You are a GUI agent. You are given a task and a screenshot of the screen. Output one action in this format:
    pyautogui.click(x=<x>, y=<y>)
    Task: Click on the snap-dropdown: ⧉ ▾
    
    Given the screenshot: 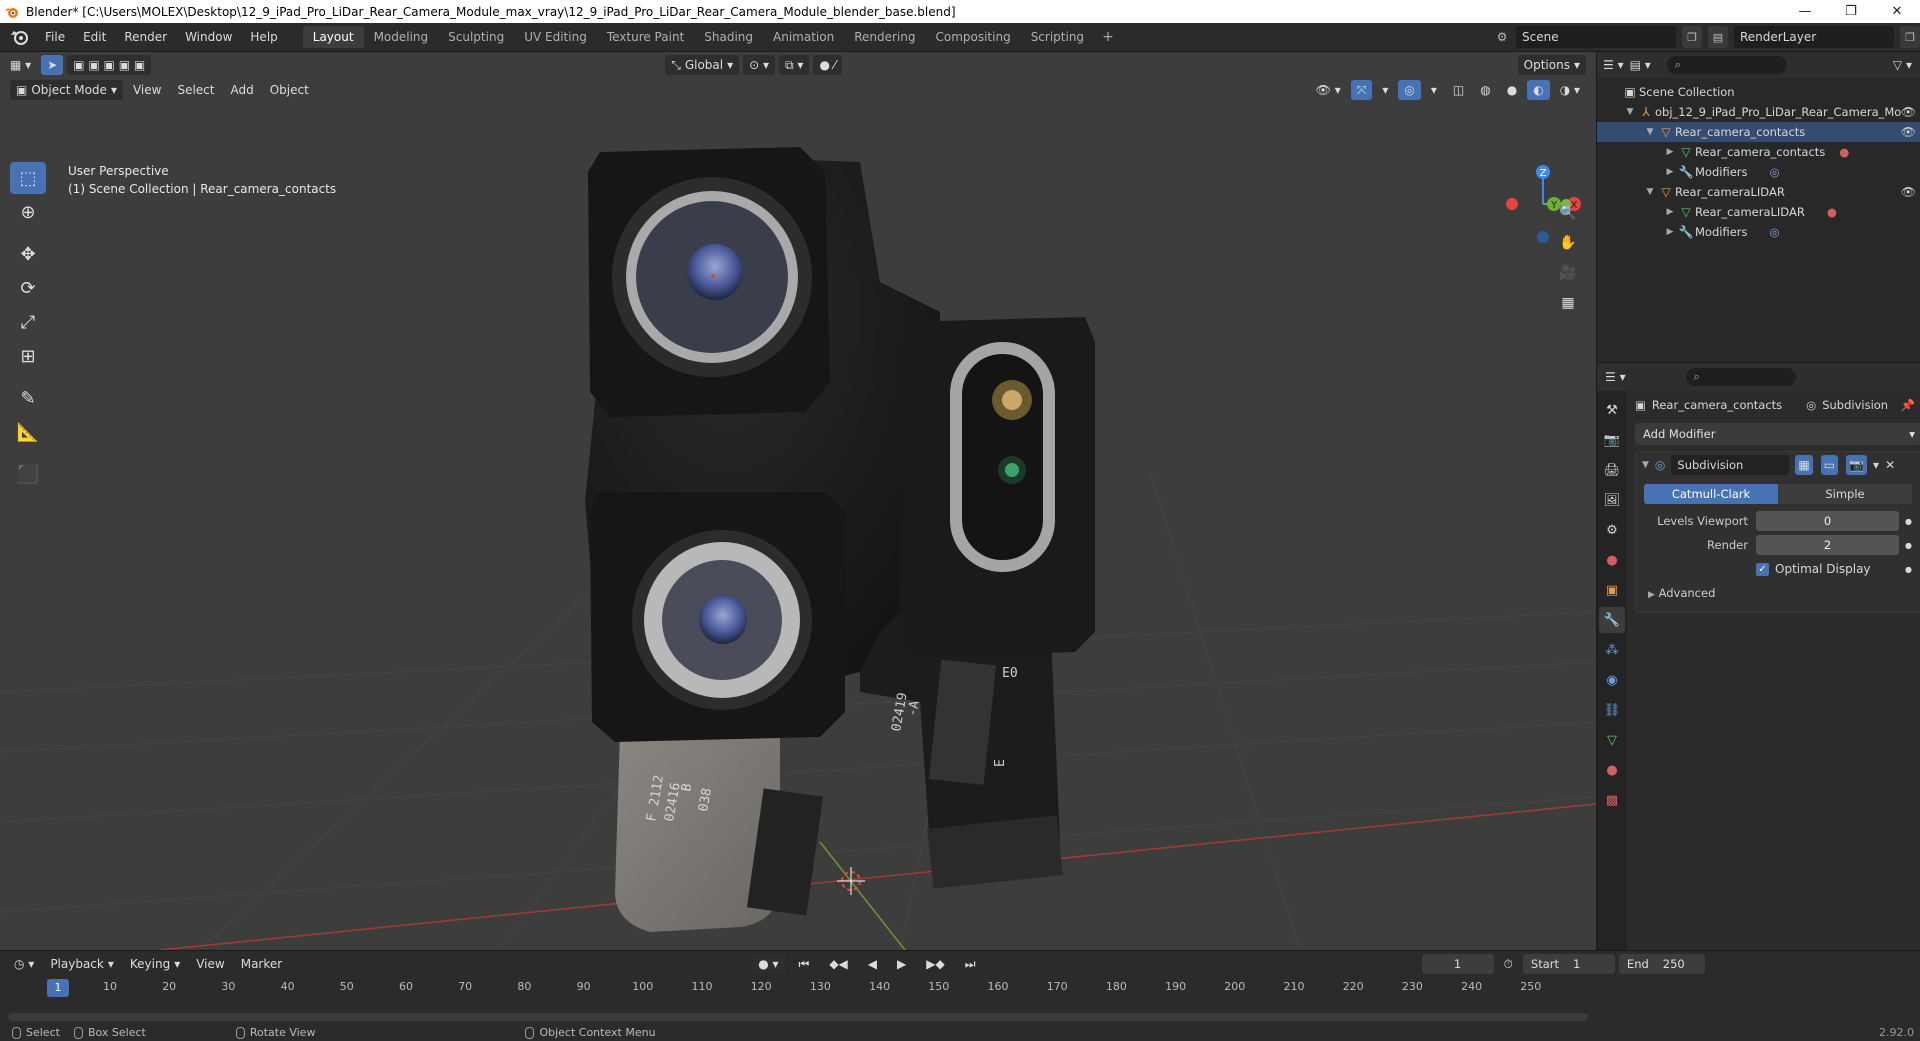 What is the action you would take?
    pyautogui.click(x=794, y=65)
    